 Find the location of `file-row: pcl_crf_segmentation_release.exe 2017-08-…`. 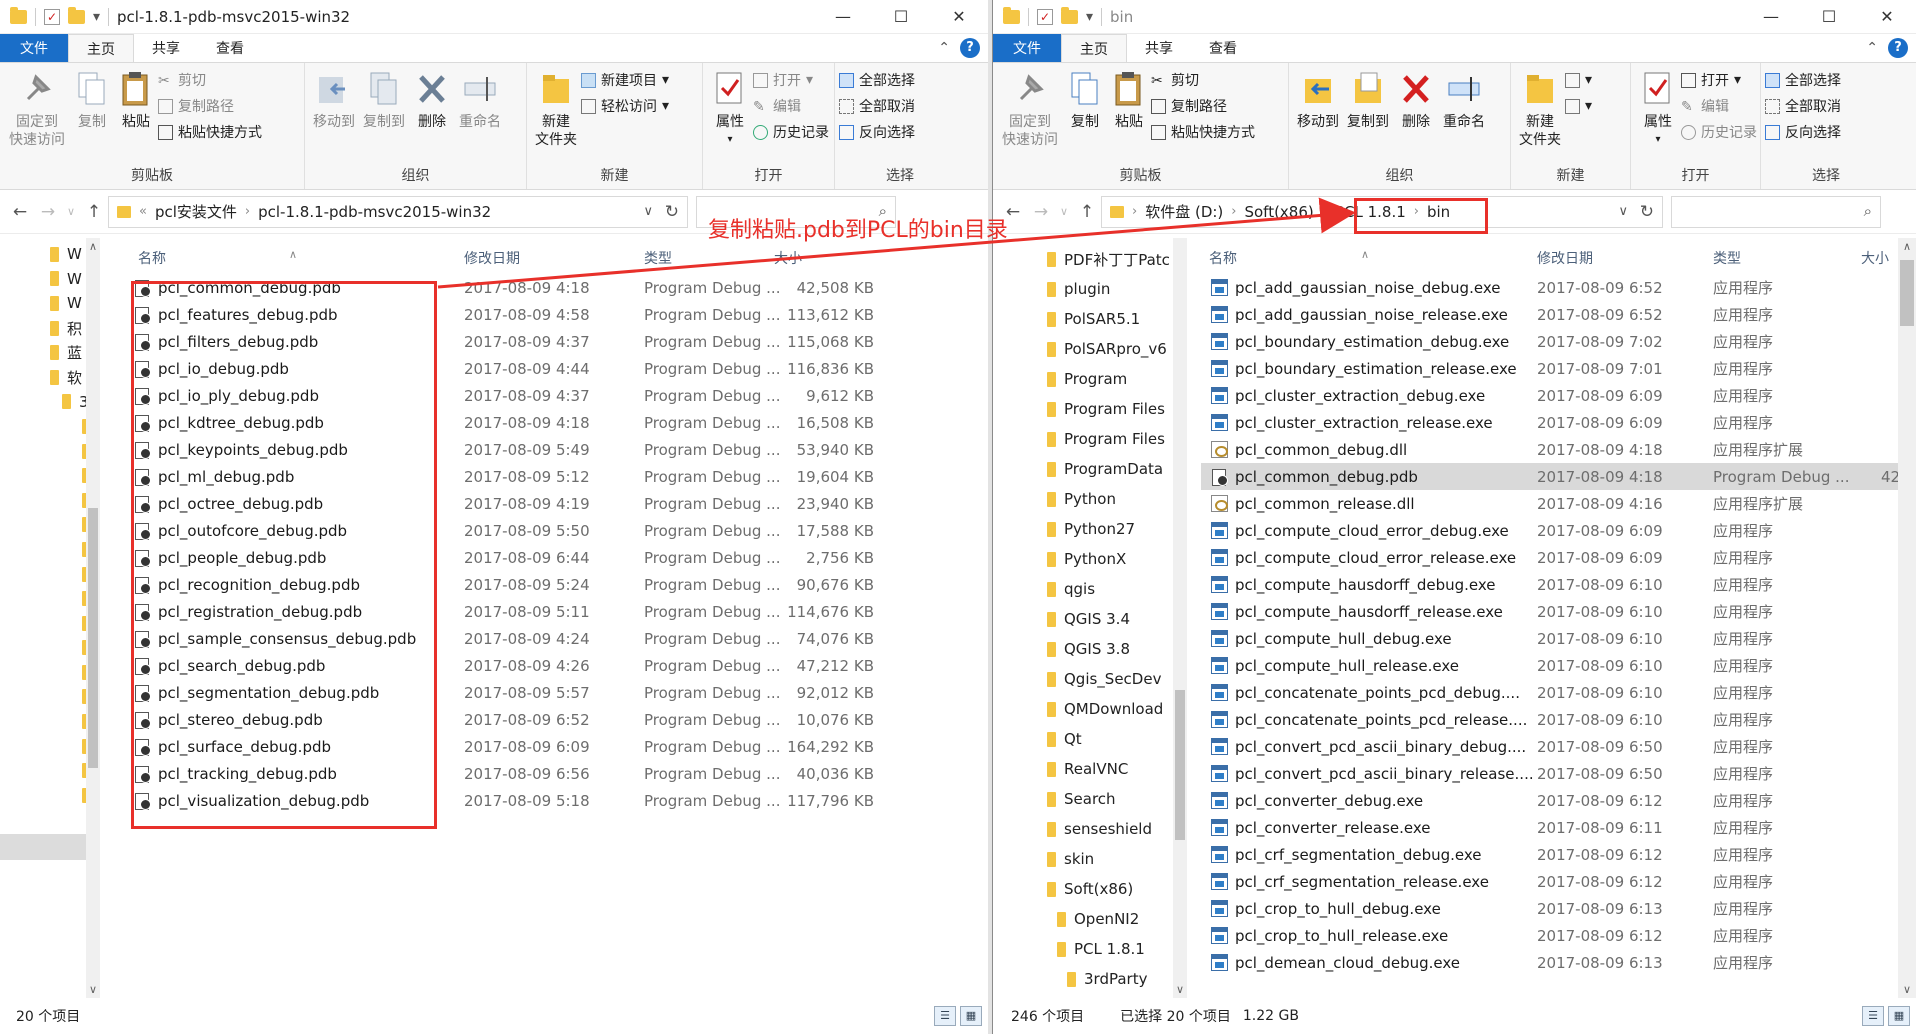

file-row: pcl_crf_segmentation_release.exe 2017-08-… is located at coordinates (1549, 881).